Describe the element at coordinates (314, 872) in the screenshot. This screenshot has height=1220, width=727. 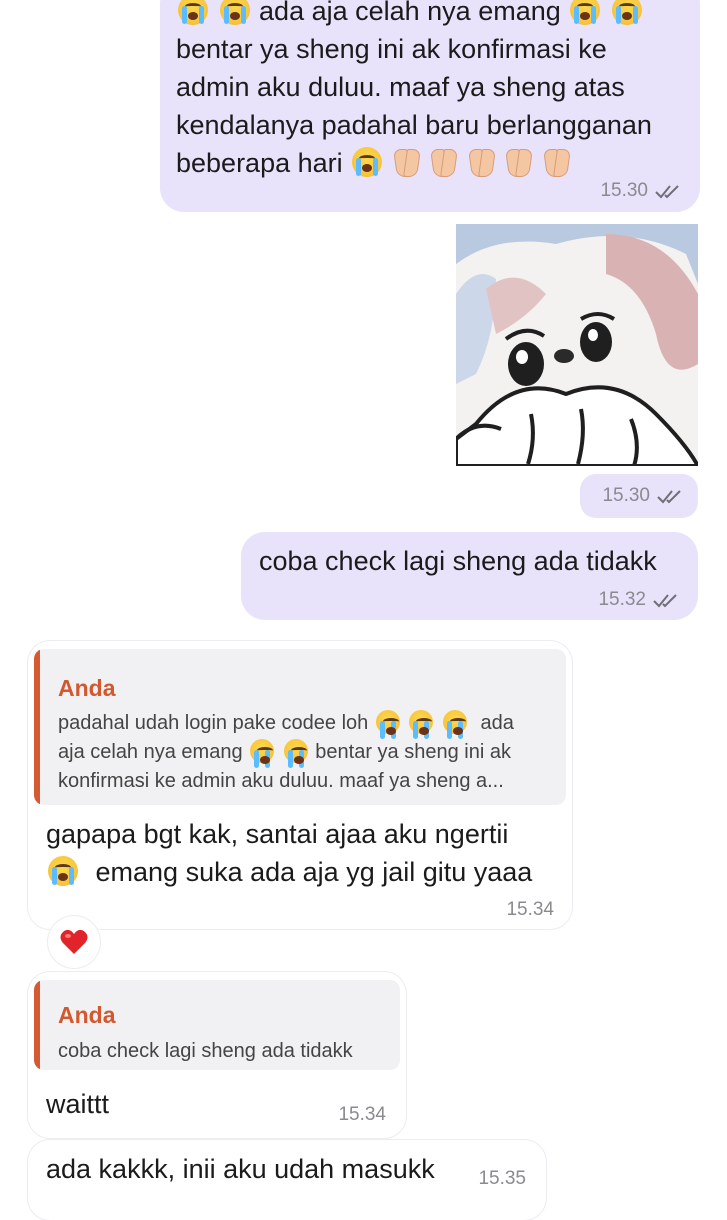
I see `message-line-text: emang suka ada aja yg jail gitu yaaa` at that location.